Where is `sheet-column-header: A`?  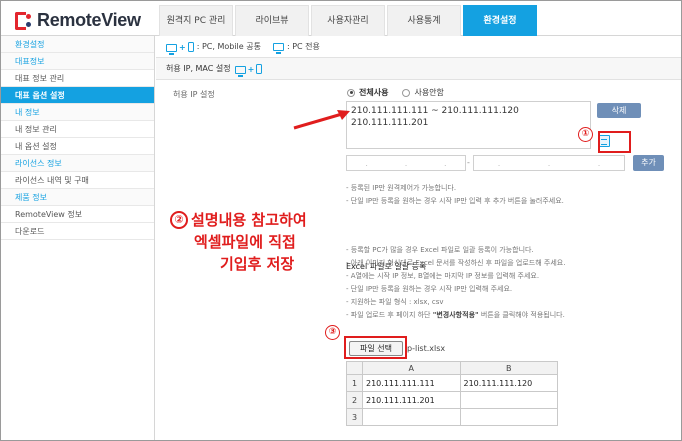 sheet-column-header: A is located at coordinates (411, 368).